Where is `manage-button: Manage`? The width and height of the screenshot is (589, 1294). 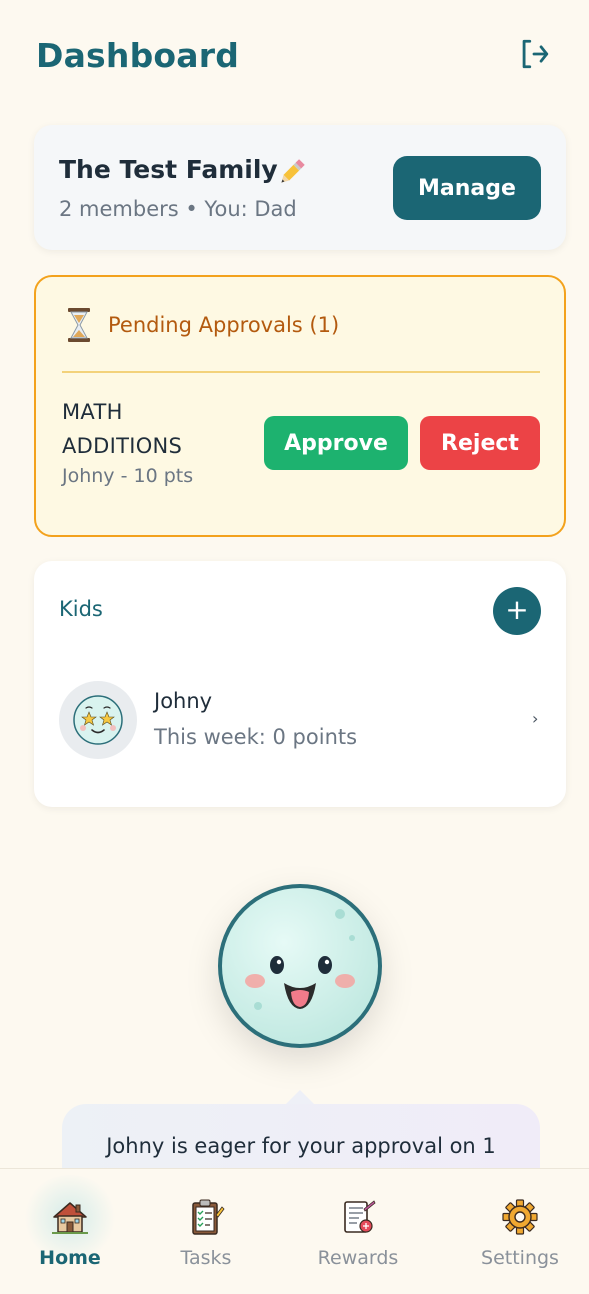 manage-button: Manage is located at coordinates (467, 188).